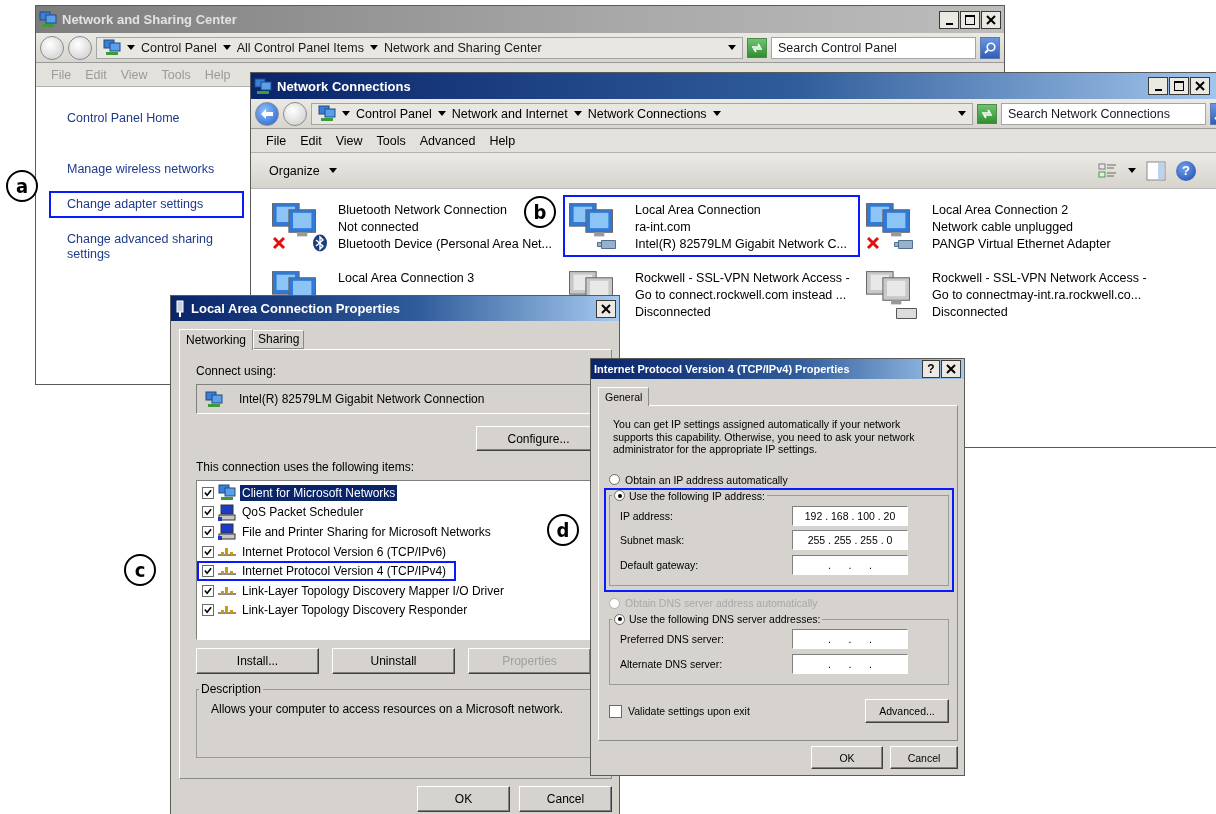  I want to click on network-icon, so click(263, 86).